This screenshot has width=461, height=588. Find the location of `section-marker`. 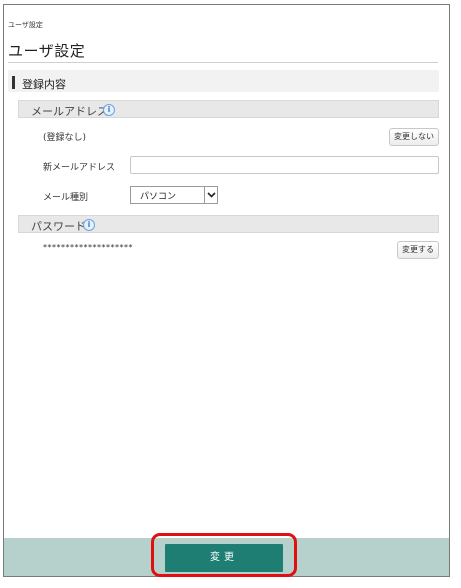

section-marker is located at coordinates (13, 82).